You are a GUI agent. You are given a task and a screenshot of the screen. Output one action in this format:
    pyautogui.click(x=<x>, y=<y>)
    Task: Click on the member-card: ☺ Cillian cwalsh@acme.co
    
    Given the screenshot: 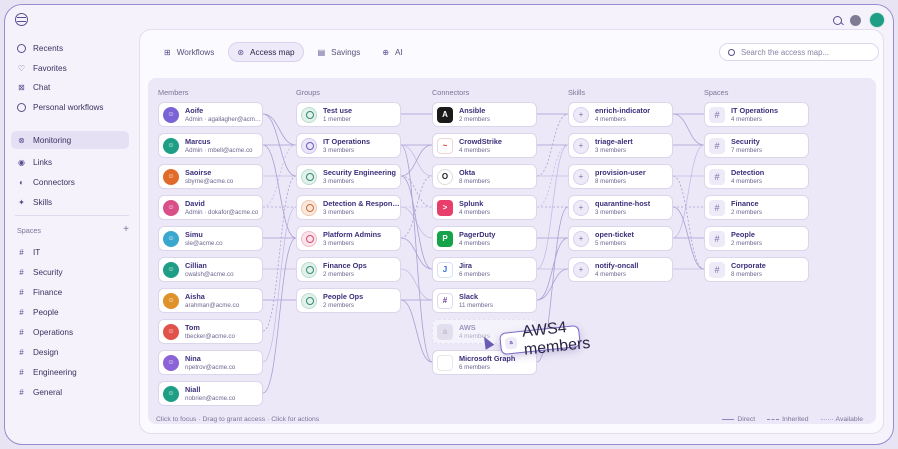 What is the action you would take?
    pyautogui.click(x=210, y=269)
    